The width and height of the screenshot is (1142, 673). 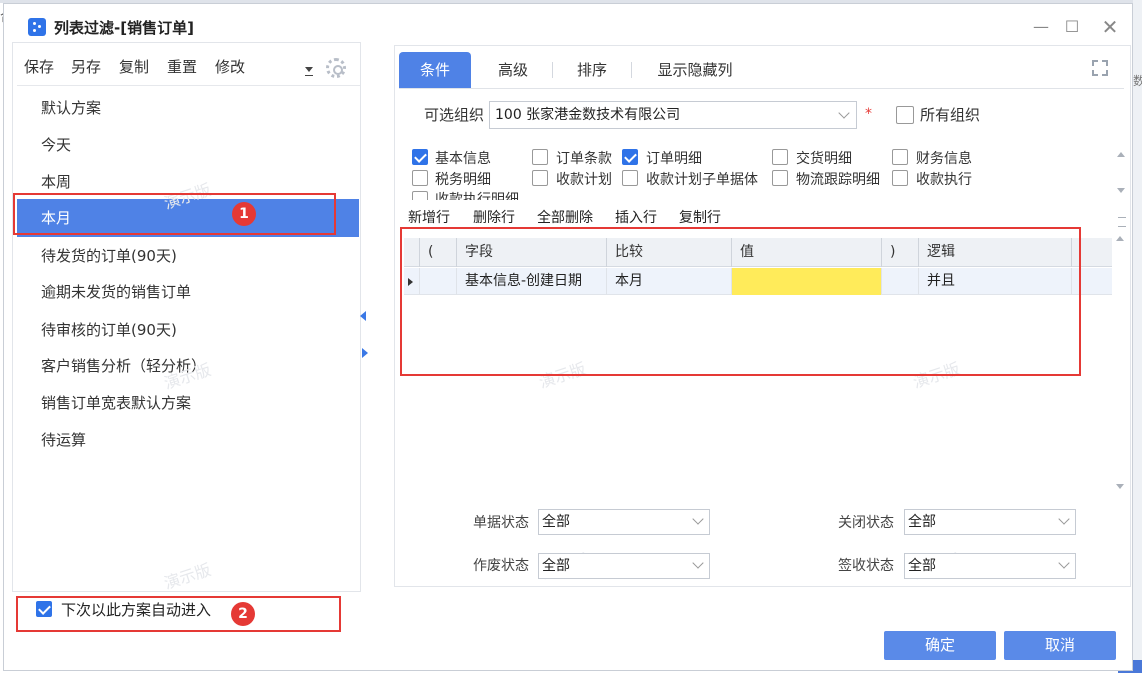 I want to click on annotation-box-scheme, so click(x=174, y=214).